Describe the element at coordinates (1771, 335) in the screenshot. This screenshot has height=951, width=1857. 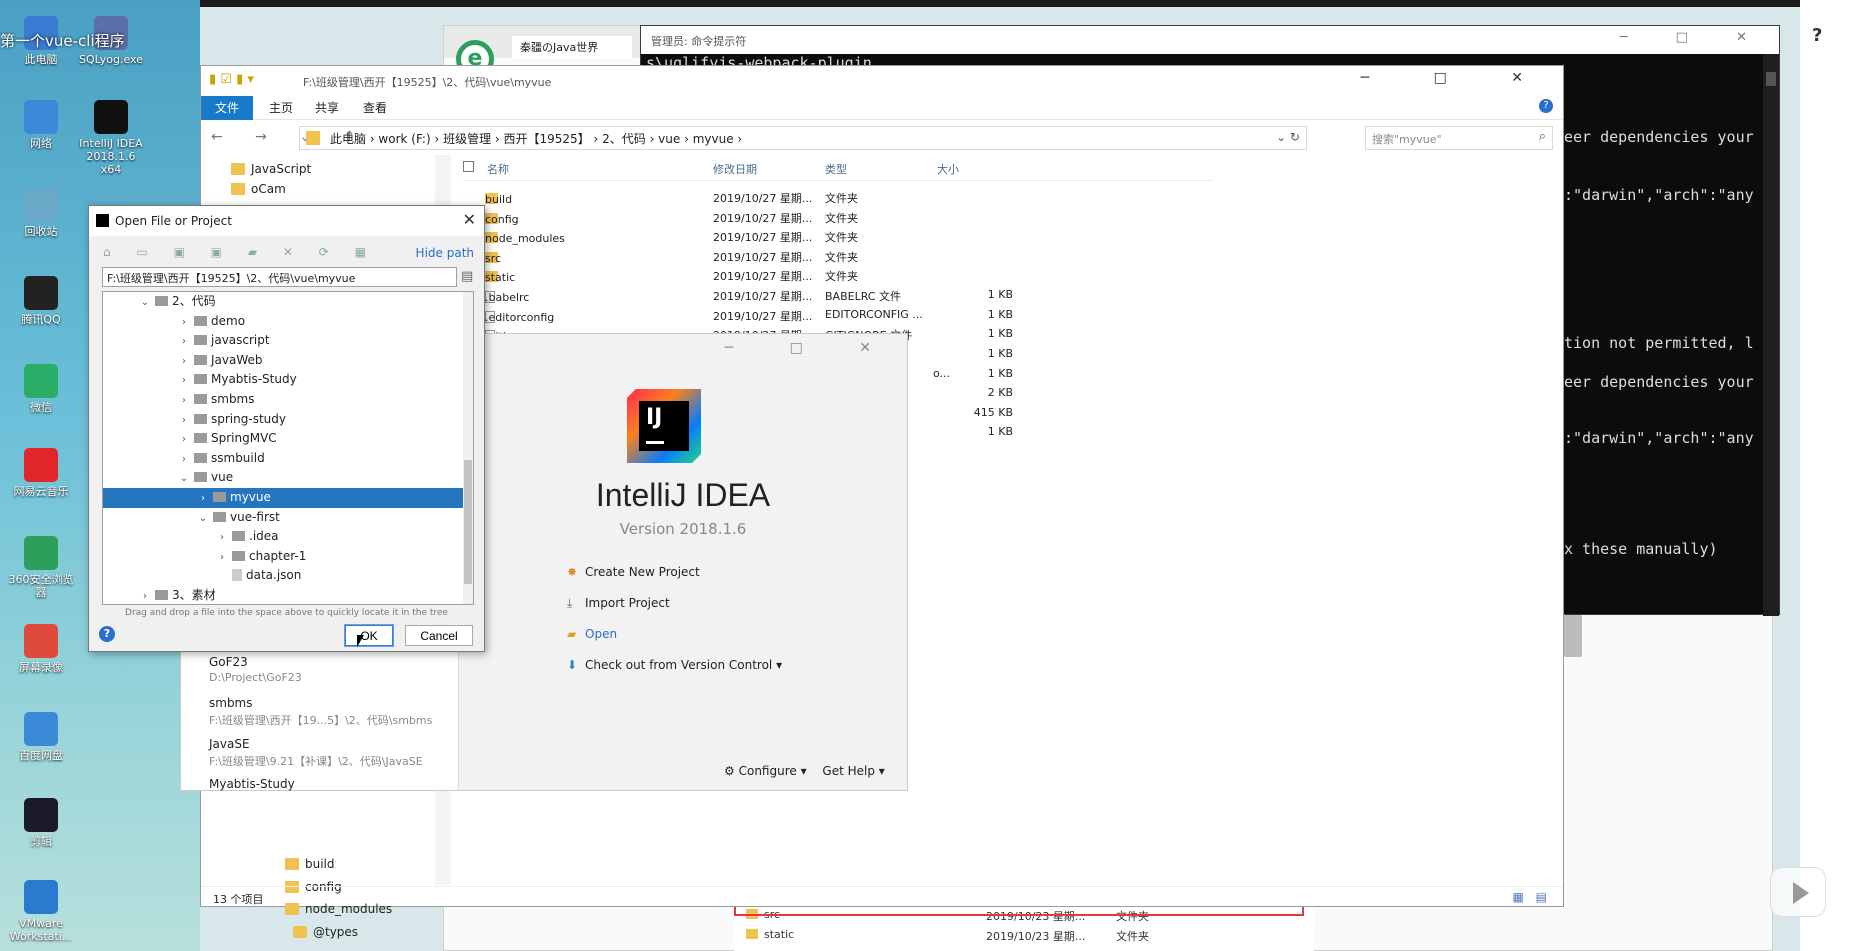
I see `cmd-scrollbar` at that location.